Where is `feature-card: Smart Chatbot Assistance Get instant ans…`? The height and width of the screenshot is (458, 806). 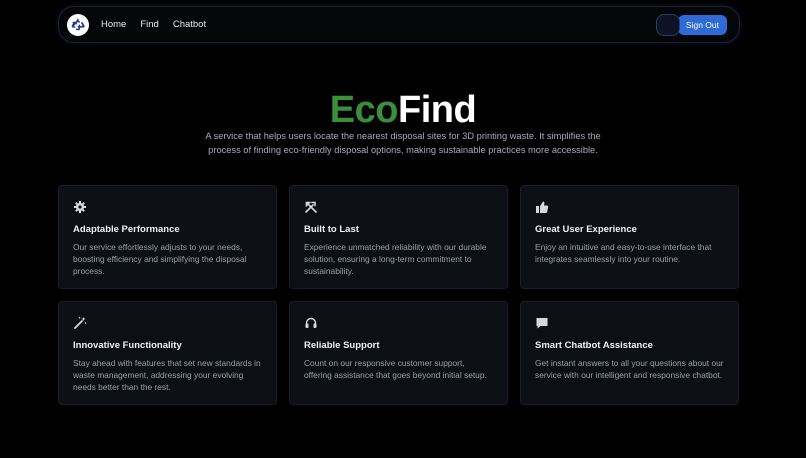
feature-card: Smart Chatbot Assistance Get instant ans… is located at coordinates (629, 353).